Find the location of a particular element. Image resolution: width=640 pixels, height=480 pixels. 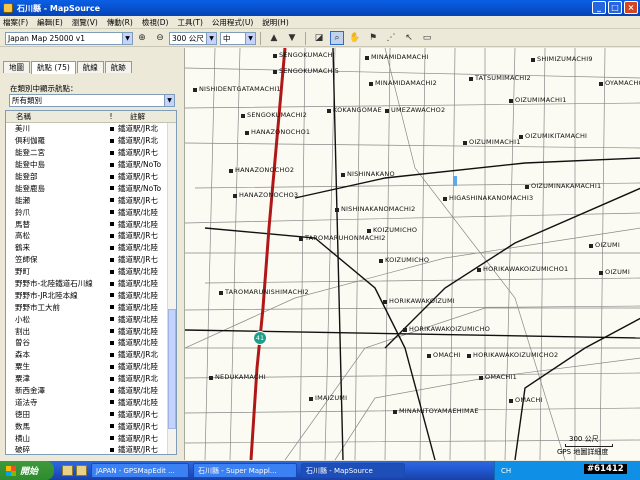

menu-view: 瀏覽(V) is located at coordinates (85, 22).